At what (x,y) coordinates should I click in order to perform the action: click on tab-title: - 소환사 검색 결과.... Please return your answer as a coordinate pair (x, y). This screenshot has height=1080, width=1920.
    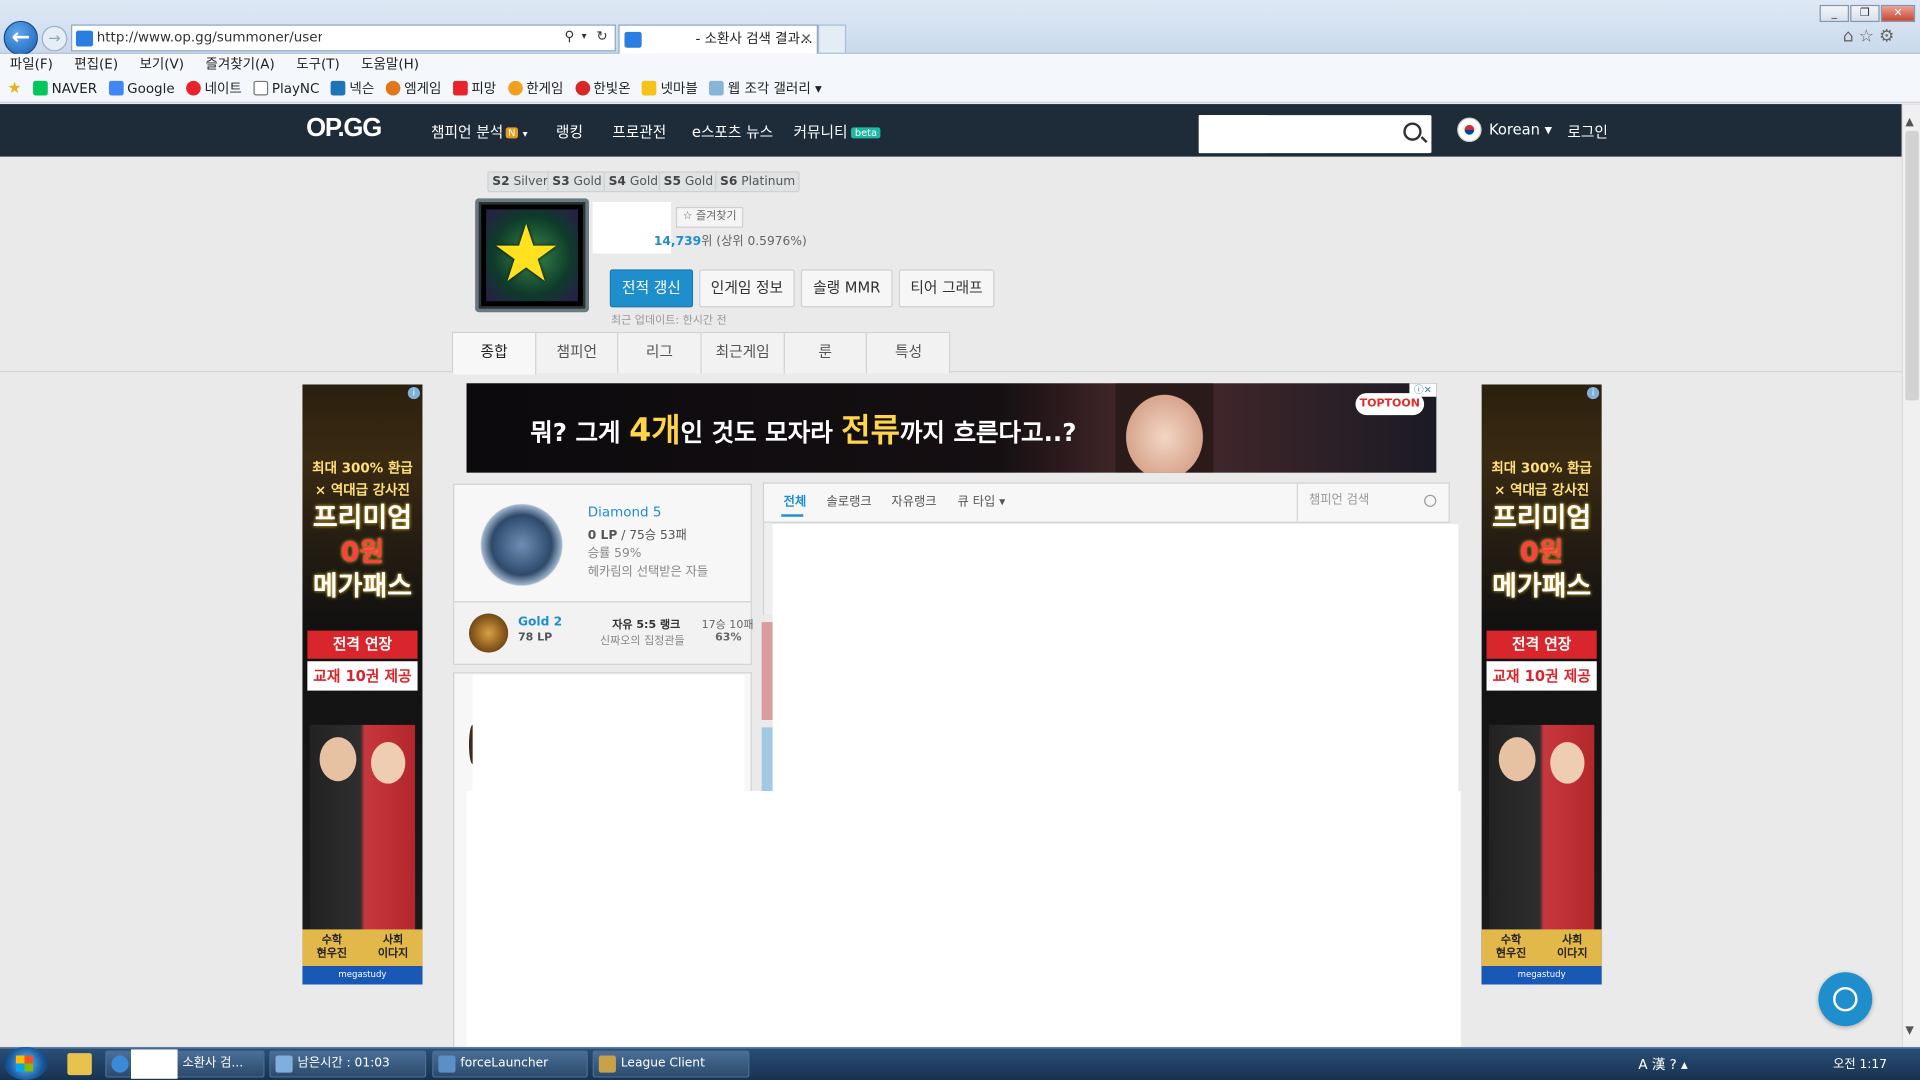
    Looking at the image, I should click on (754, 38).